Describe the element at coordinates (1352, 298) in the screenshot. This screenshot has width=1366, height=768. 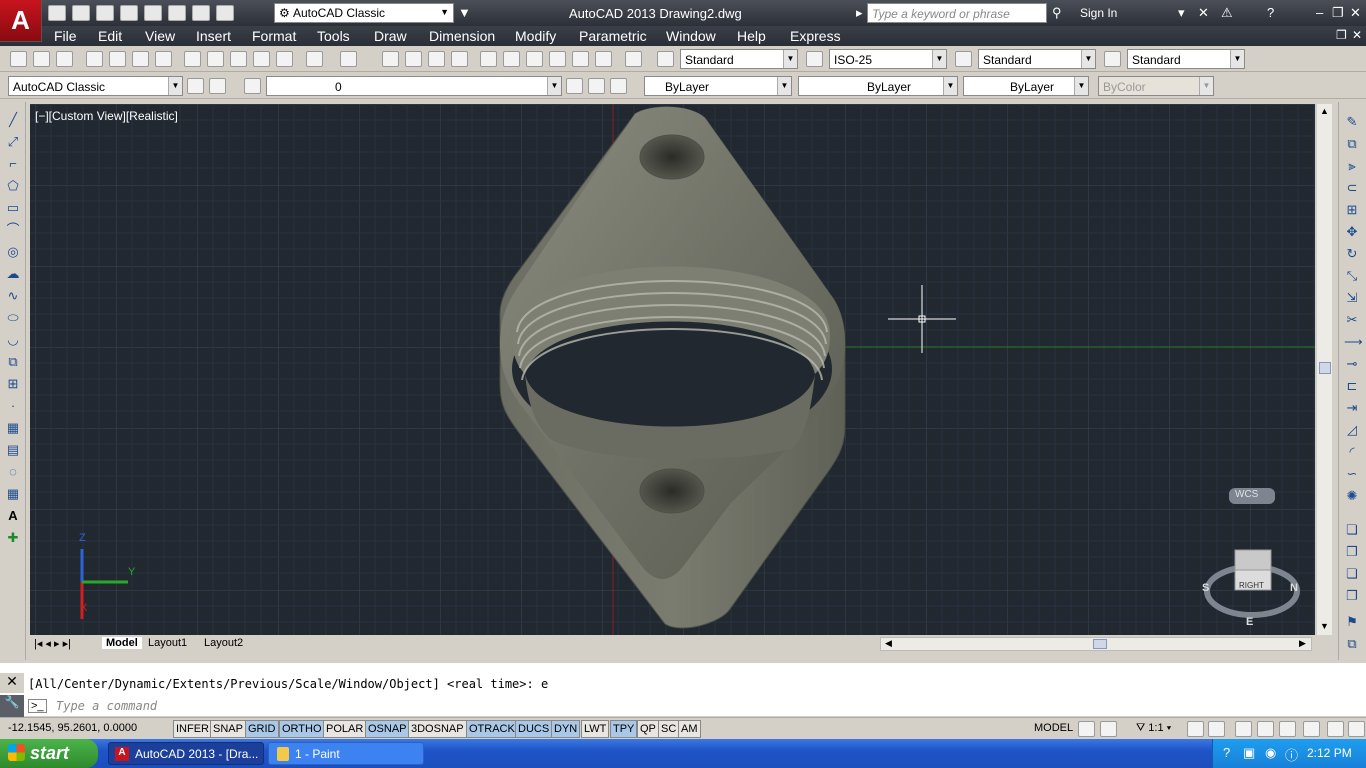
I see `stretch-icon: ⇲` at that location.